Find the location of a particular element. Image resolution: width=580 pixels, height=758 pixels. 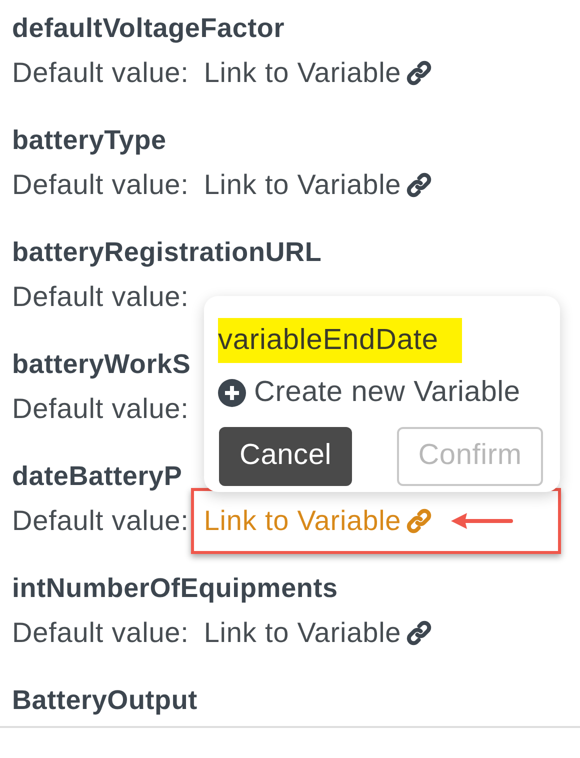

field-name: batteryType is located at coordinates (89, 140).